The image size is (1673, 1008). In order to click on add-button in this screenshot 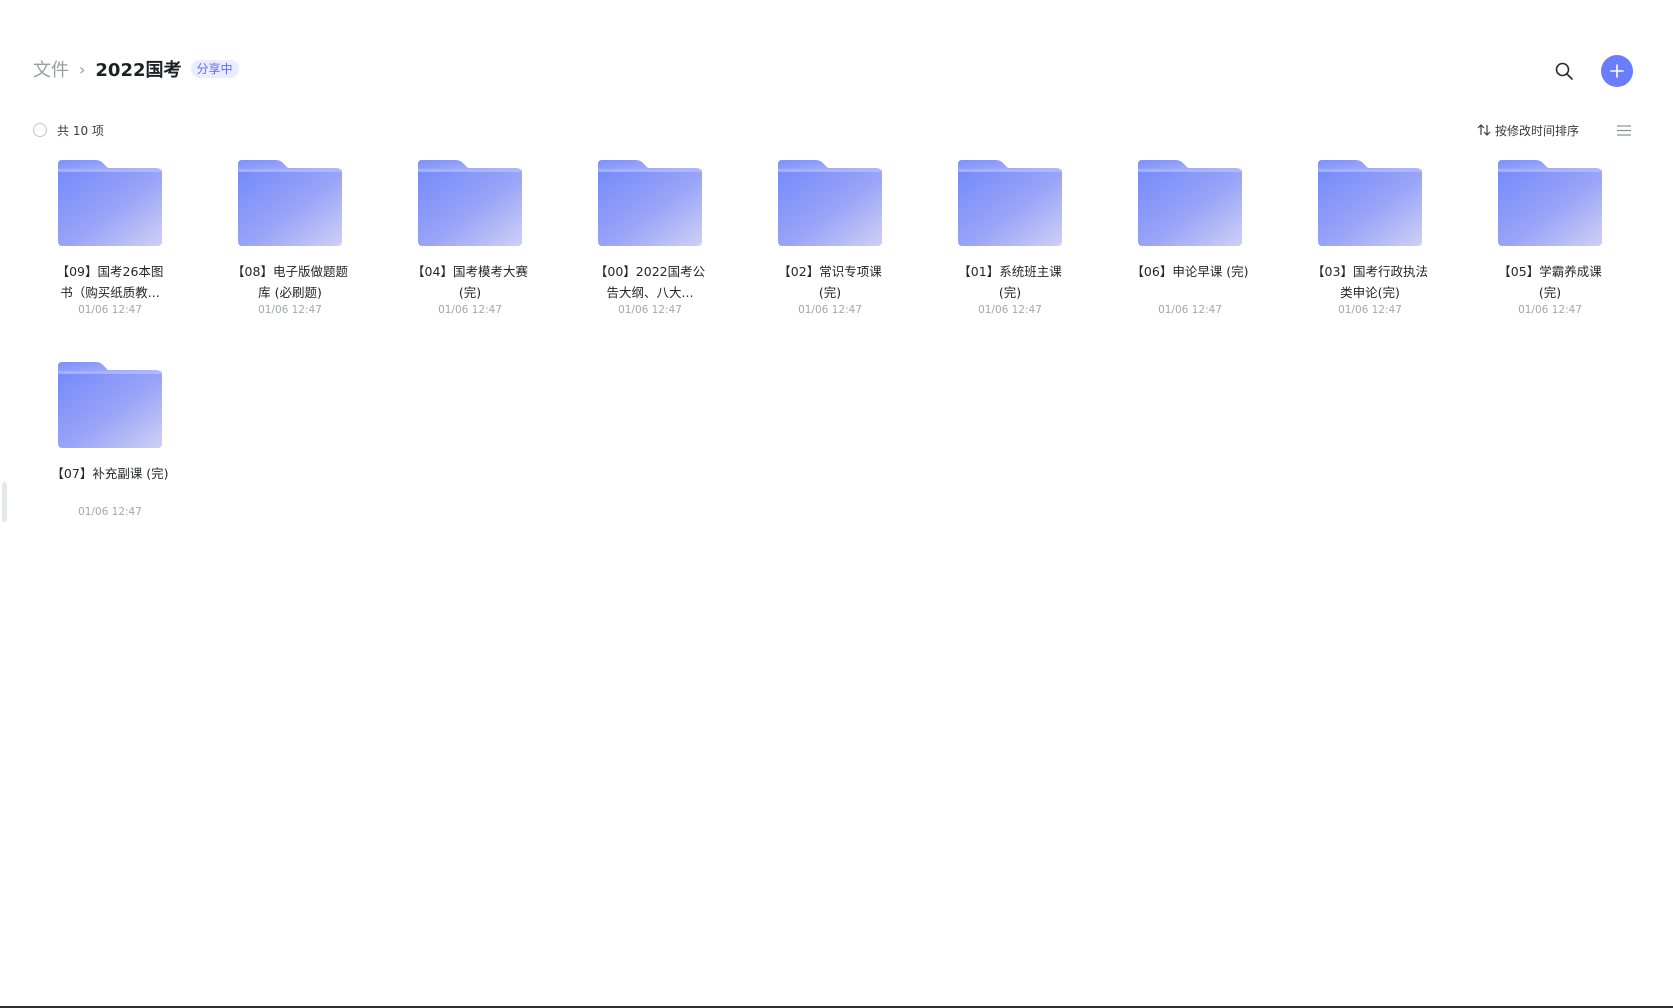, I will do `click(1617, 71)`.